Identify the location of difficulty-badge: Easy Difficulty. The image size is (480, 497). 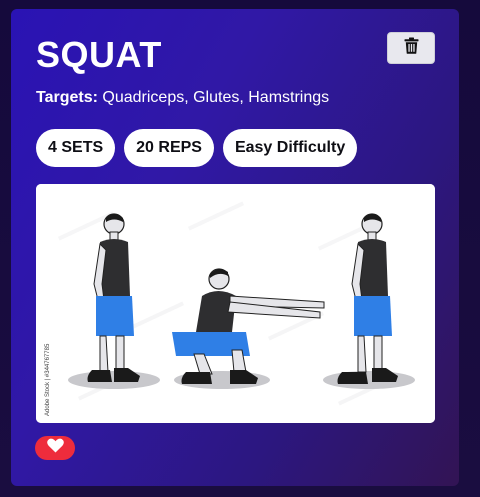
(290, 148).